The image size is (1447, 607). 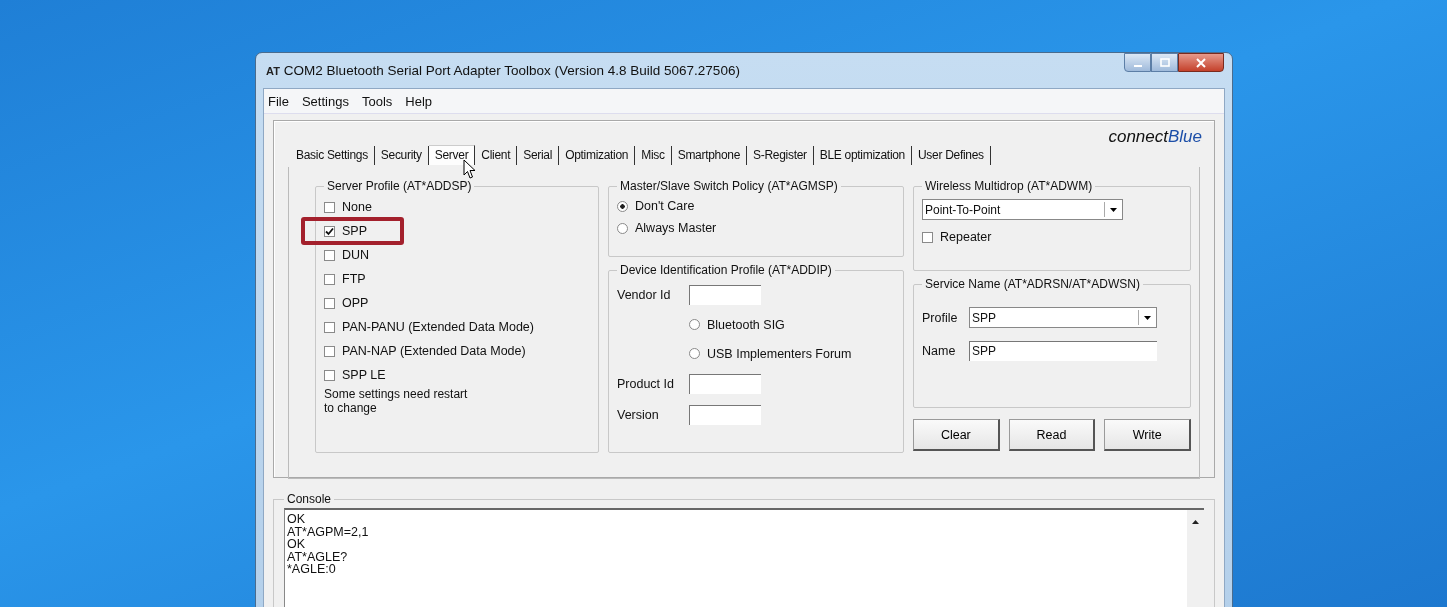 I want to click on profile-dropdown: SPP, so click(x=1063, y=317).